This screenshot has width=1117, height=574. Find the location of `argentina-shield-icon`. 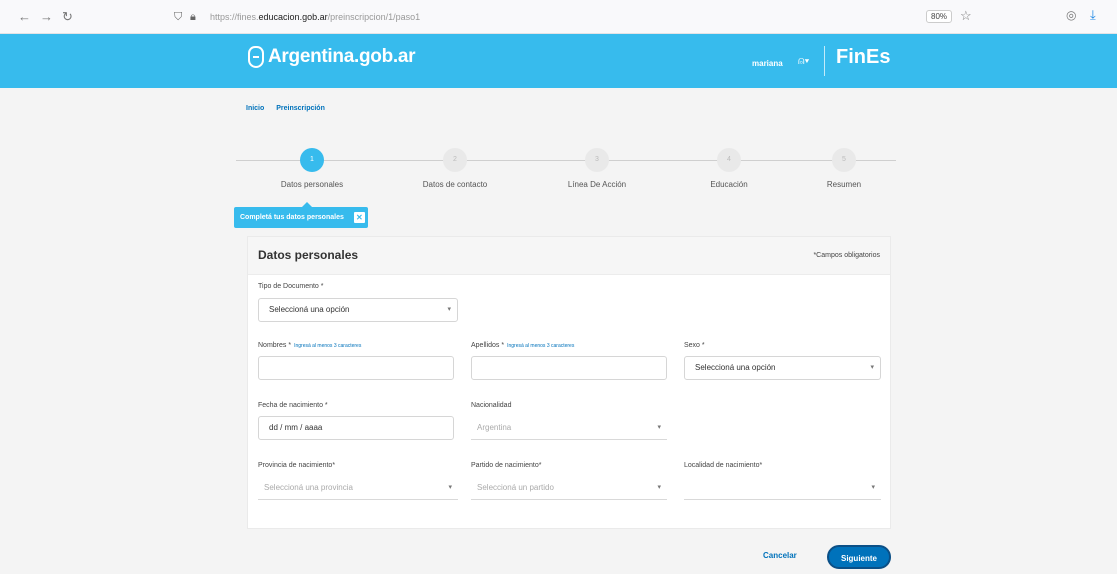

argentina-shield-icon is located at coordinates (256, 57).